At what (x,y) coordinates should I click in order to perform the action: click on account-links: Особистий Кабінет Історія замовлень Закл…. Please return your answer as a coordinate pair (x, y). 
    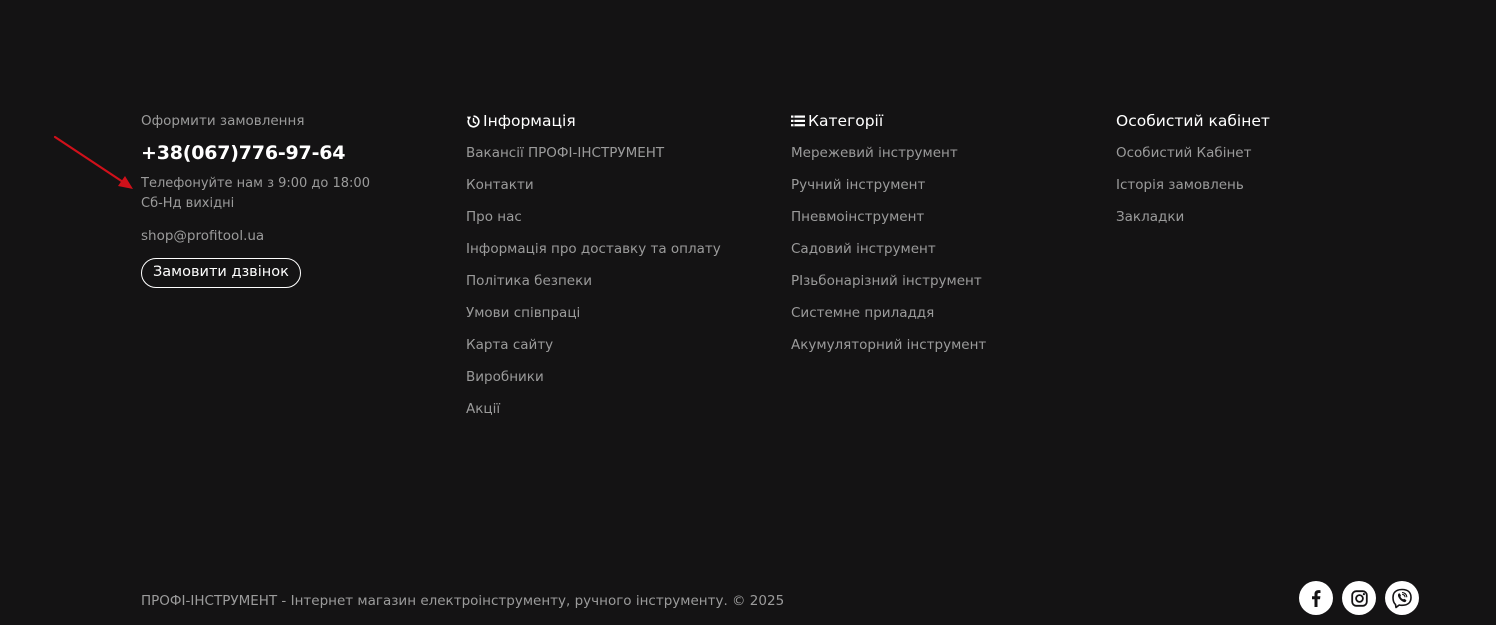
    Looking at the image, I should click on (1266, 190).